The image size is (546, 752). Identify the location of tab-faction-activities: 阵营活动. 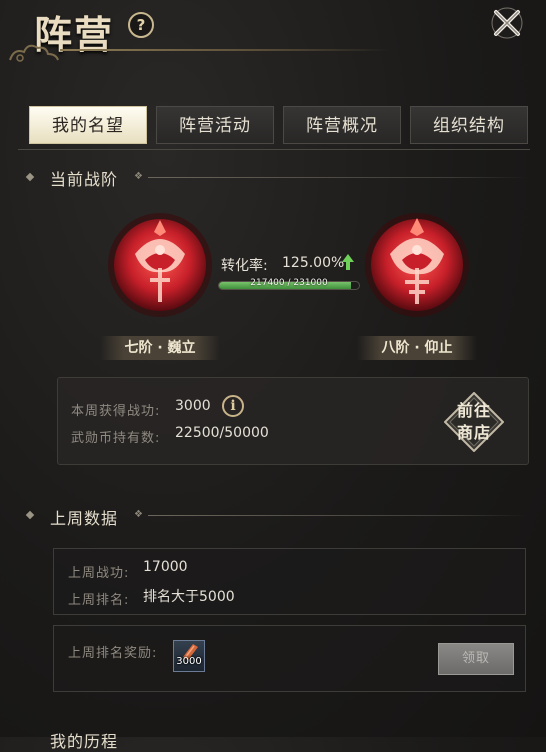
(215, 125).